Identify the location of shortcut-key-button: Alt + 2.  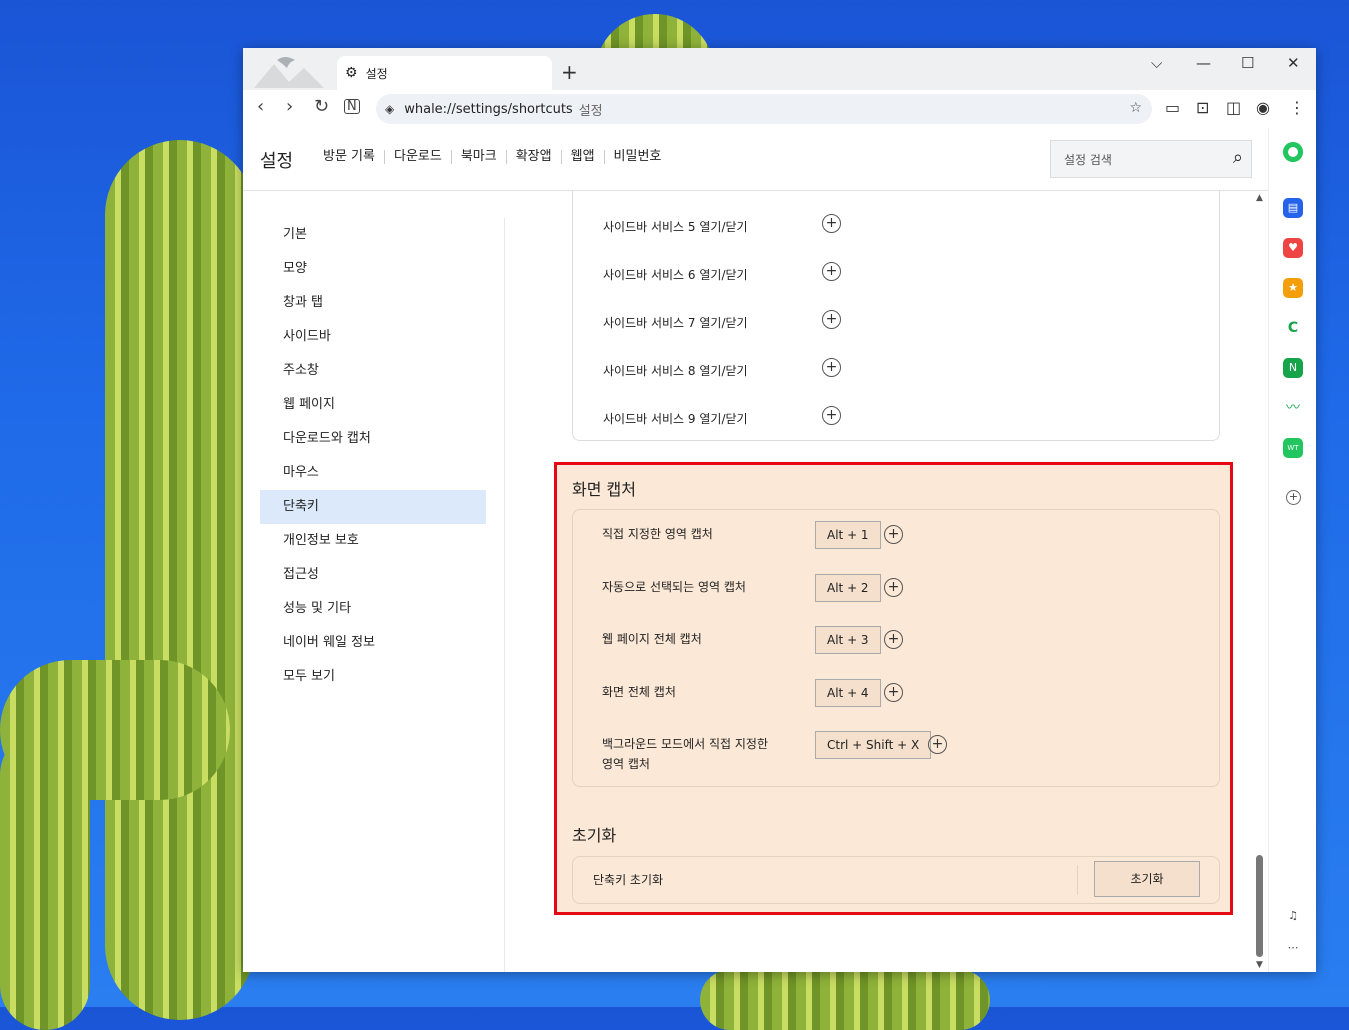
(848, 588).